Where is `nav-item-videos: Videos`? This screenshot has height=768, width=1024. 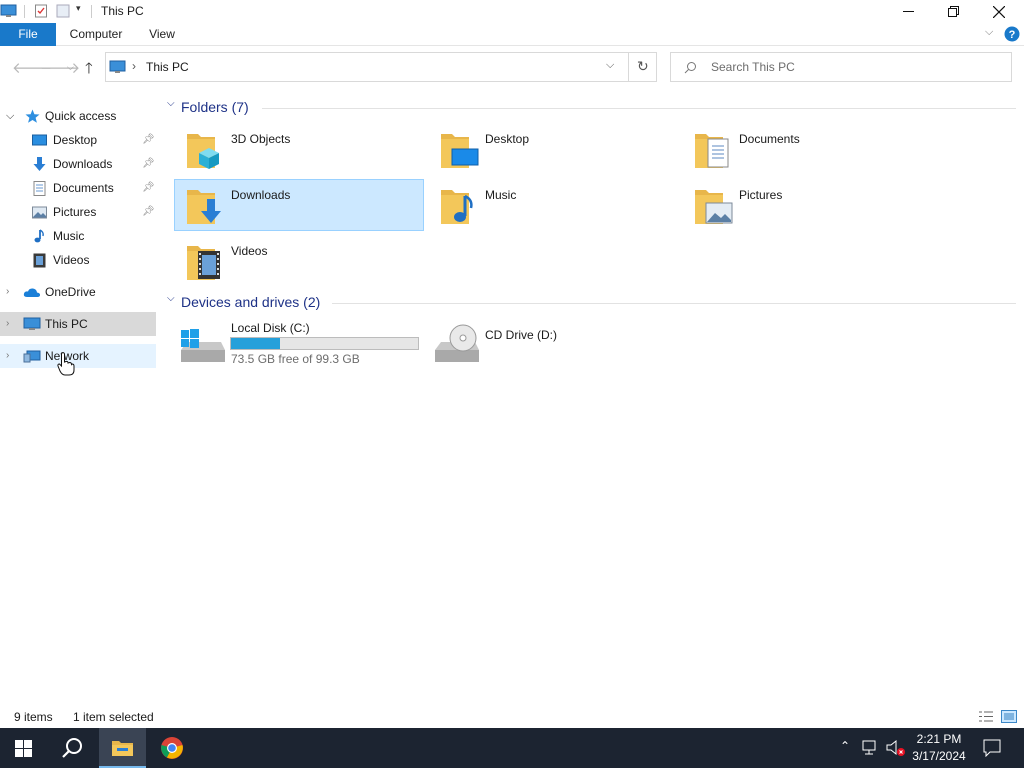 nav-item-videos: Videos is located at coordinates (78, 260).